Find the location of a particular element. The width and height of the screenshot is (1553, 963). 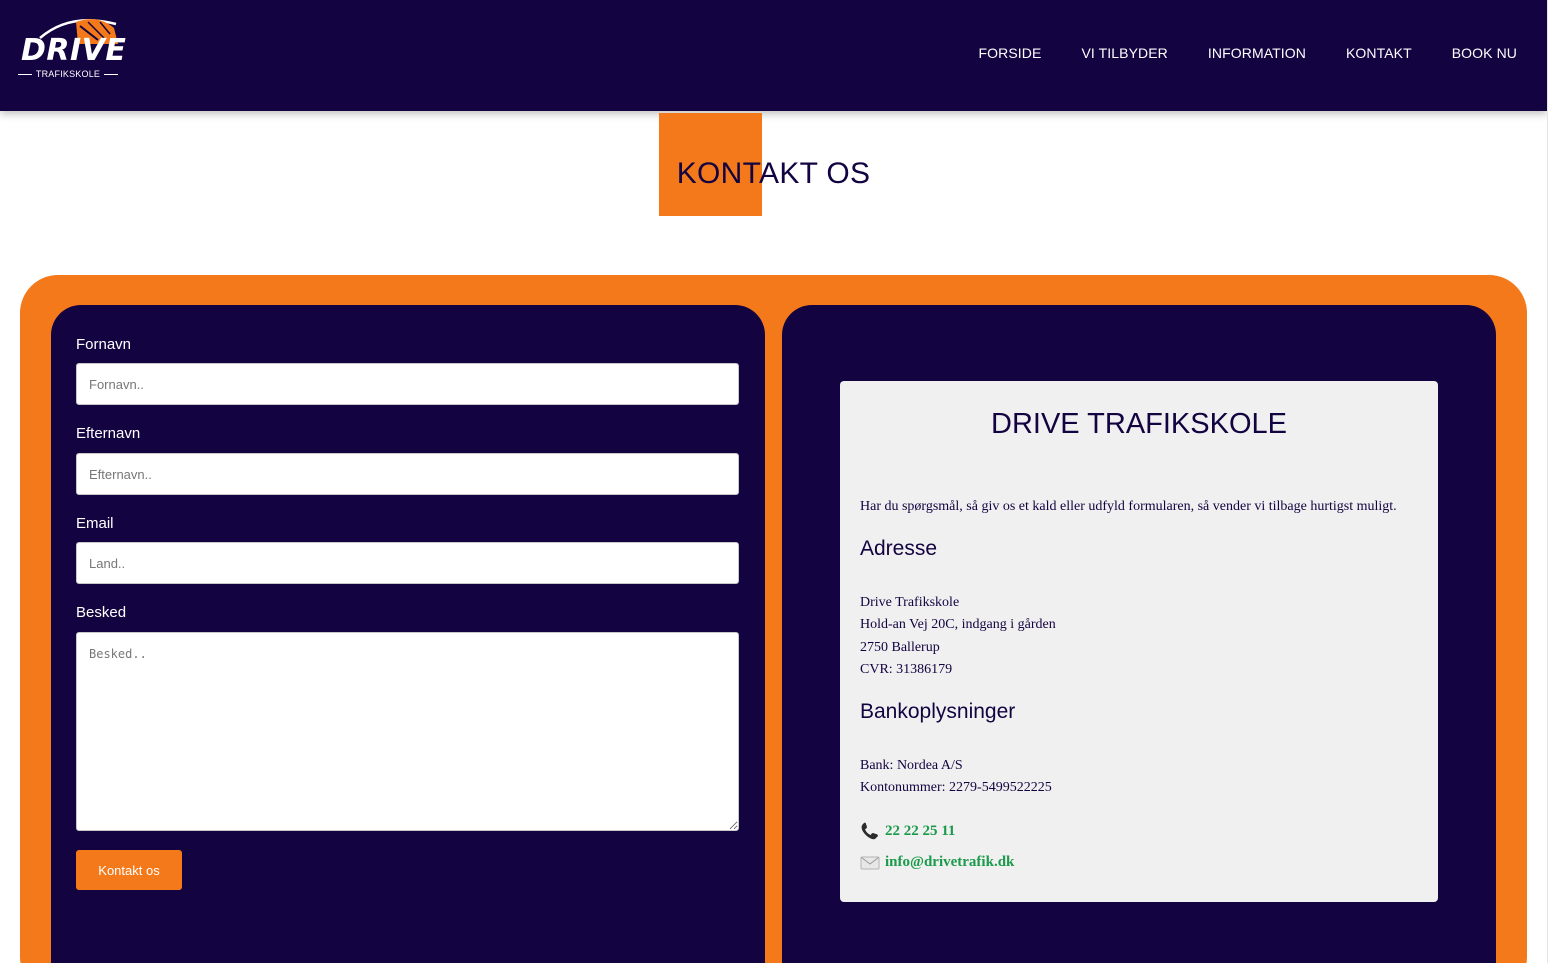

logo-rule-left is located at coordinates (25, 74).